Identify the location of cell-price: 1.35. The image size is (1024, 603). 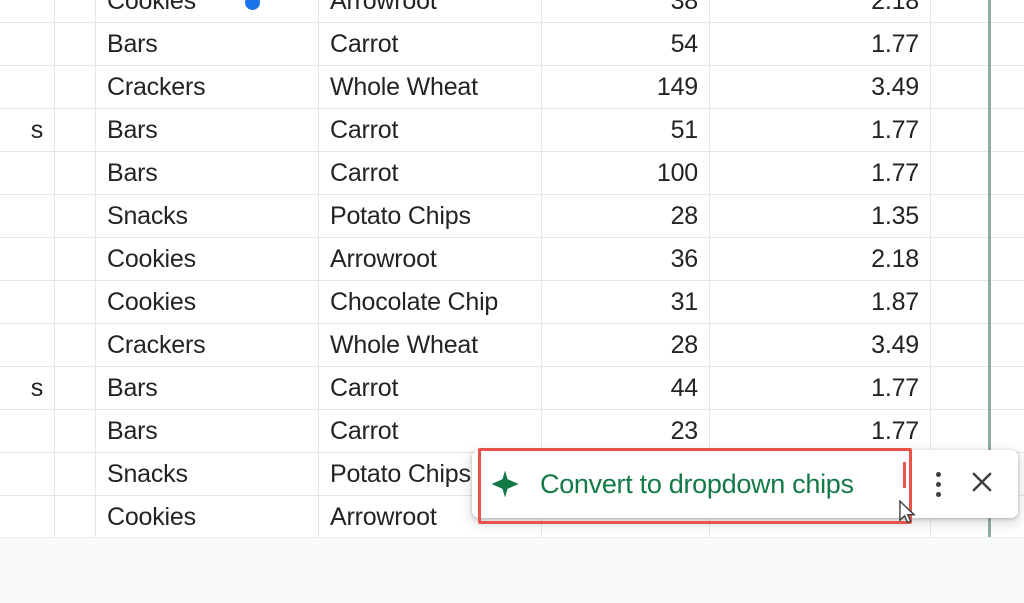
(820, 216).